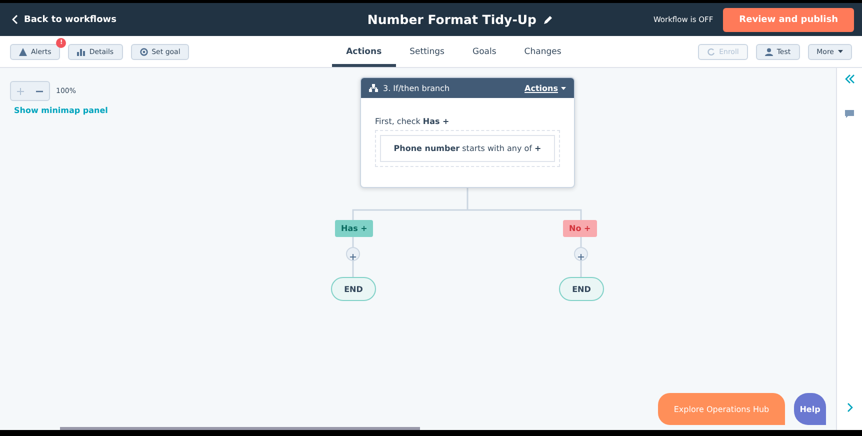 The image size is (862, 436). Describe the element at coordinates (144, 52) in the screenshot. I see `target-icon` at that location.